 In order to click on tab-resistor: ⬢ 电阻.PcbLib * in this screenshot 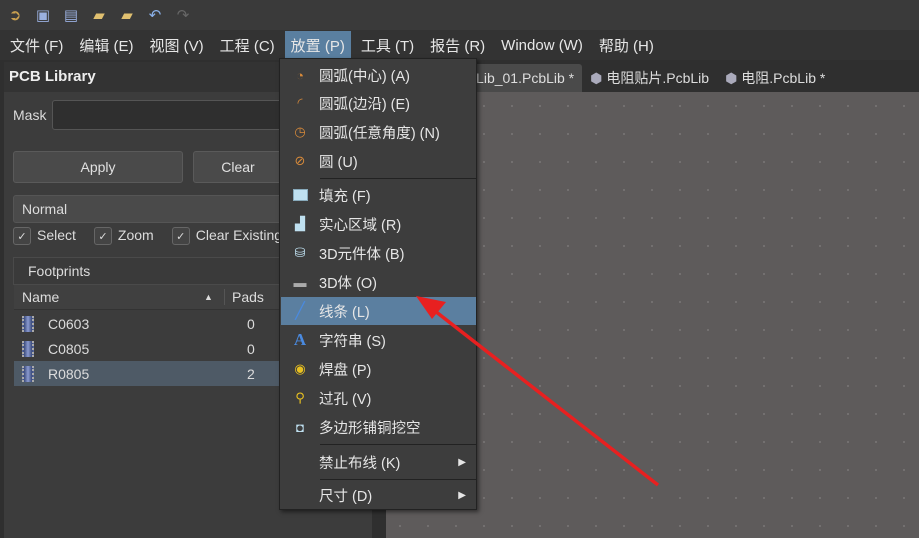, I will do `click(775, 78)`.